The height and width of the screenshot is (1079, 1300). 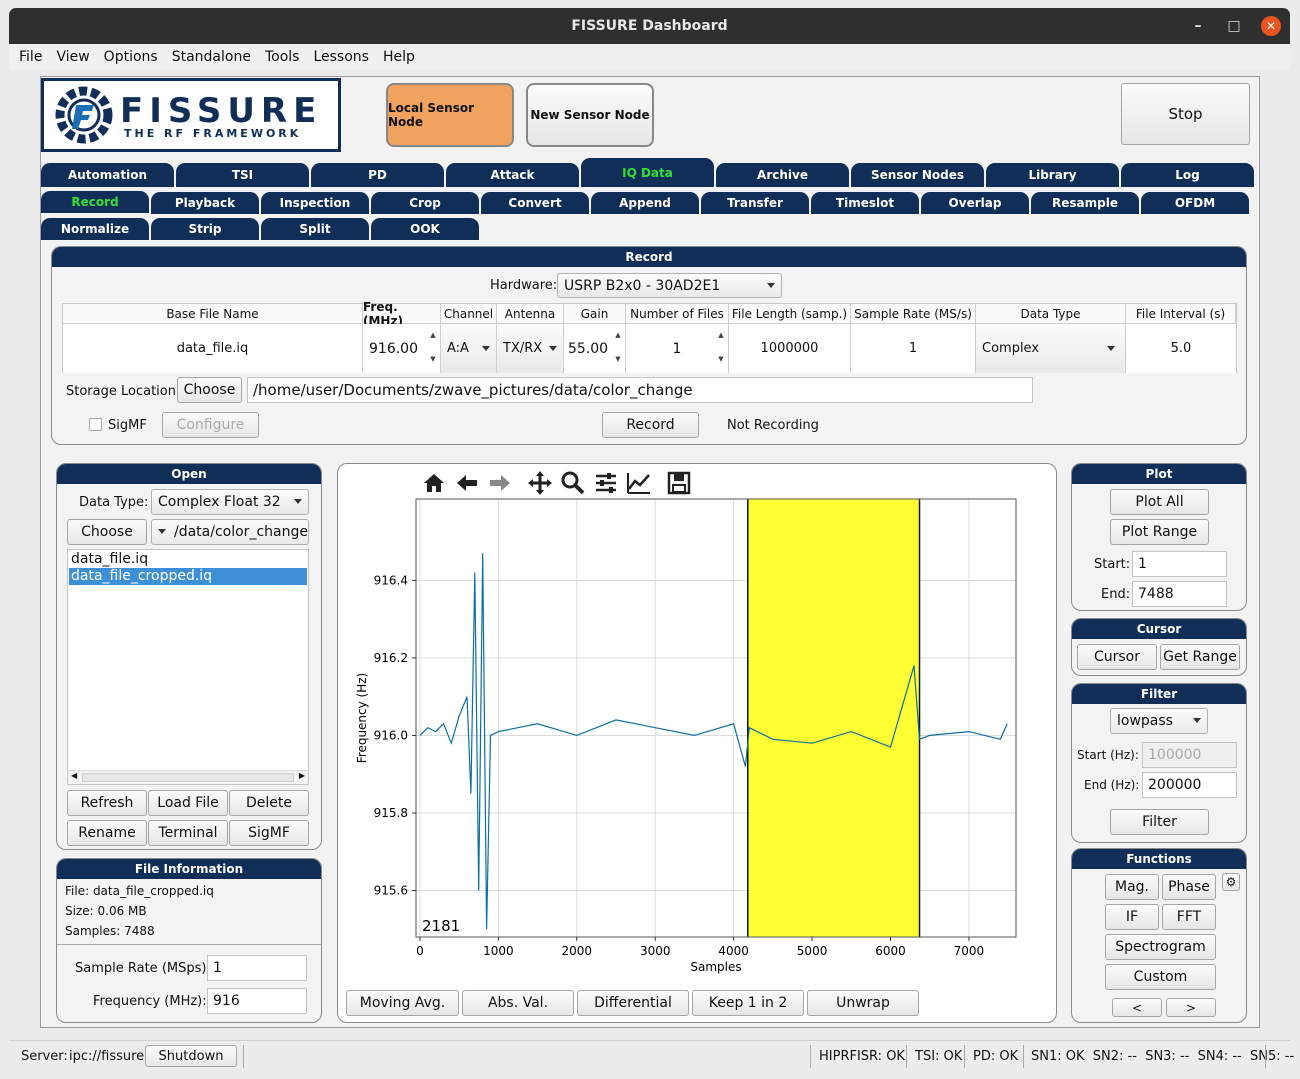 I want to click on maximize-icon: □, so click(x=1234, y=26).